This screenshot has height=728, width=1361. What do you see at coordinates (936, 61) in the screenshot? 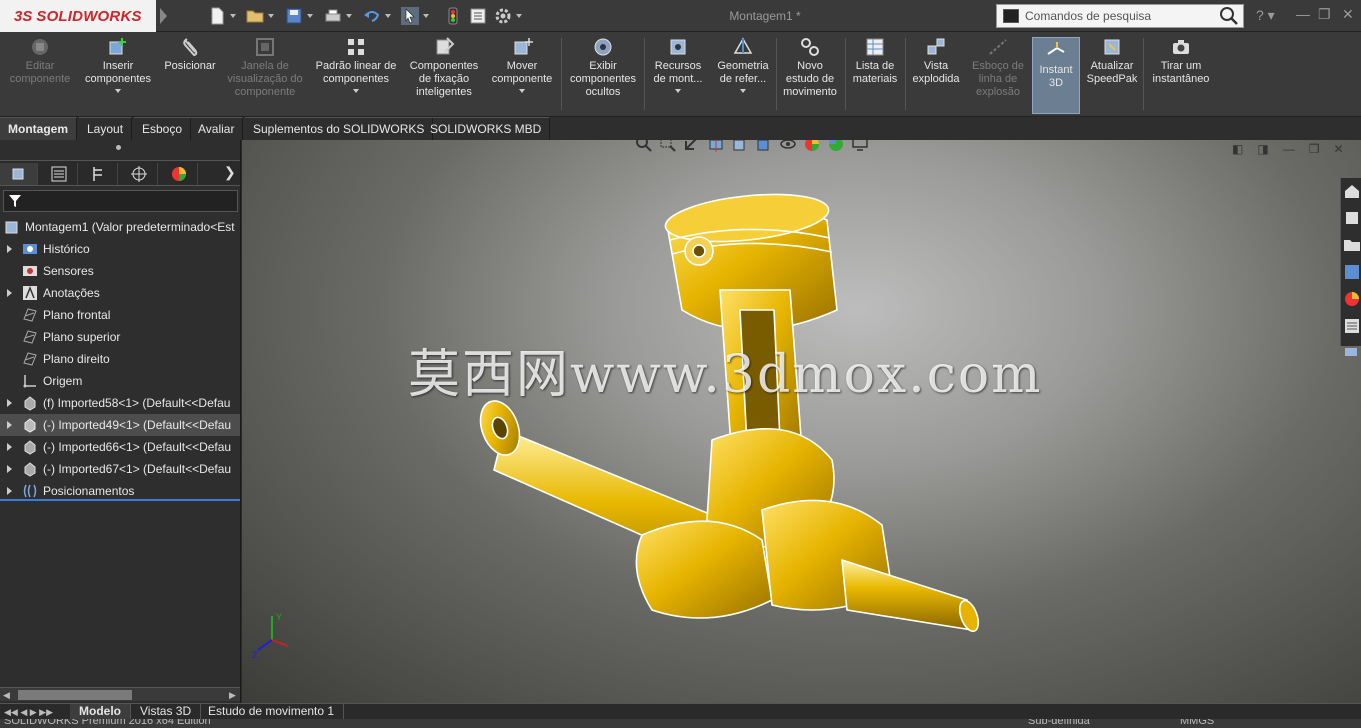
I see `exploded-view-button: Vista explodida` at bounding box center [936, 61].